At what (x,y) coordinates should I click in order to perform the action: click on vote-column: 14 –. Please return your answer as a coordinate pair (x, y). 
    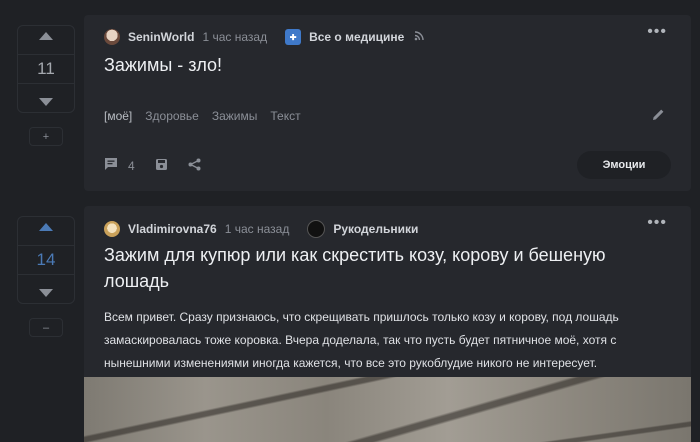
    Looking at the image, I should click on (46, 276).